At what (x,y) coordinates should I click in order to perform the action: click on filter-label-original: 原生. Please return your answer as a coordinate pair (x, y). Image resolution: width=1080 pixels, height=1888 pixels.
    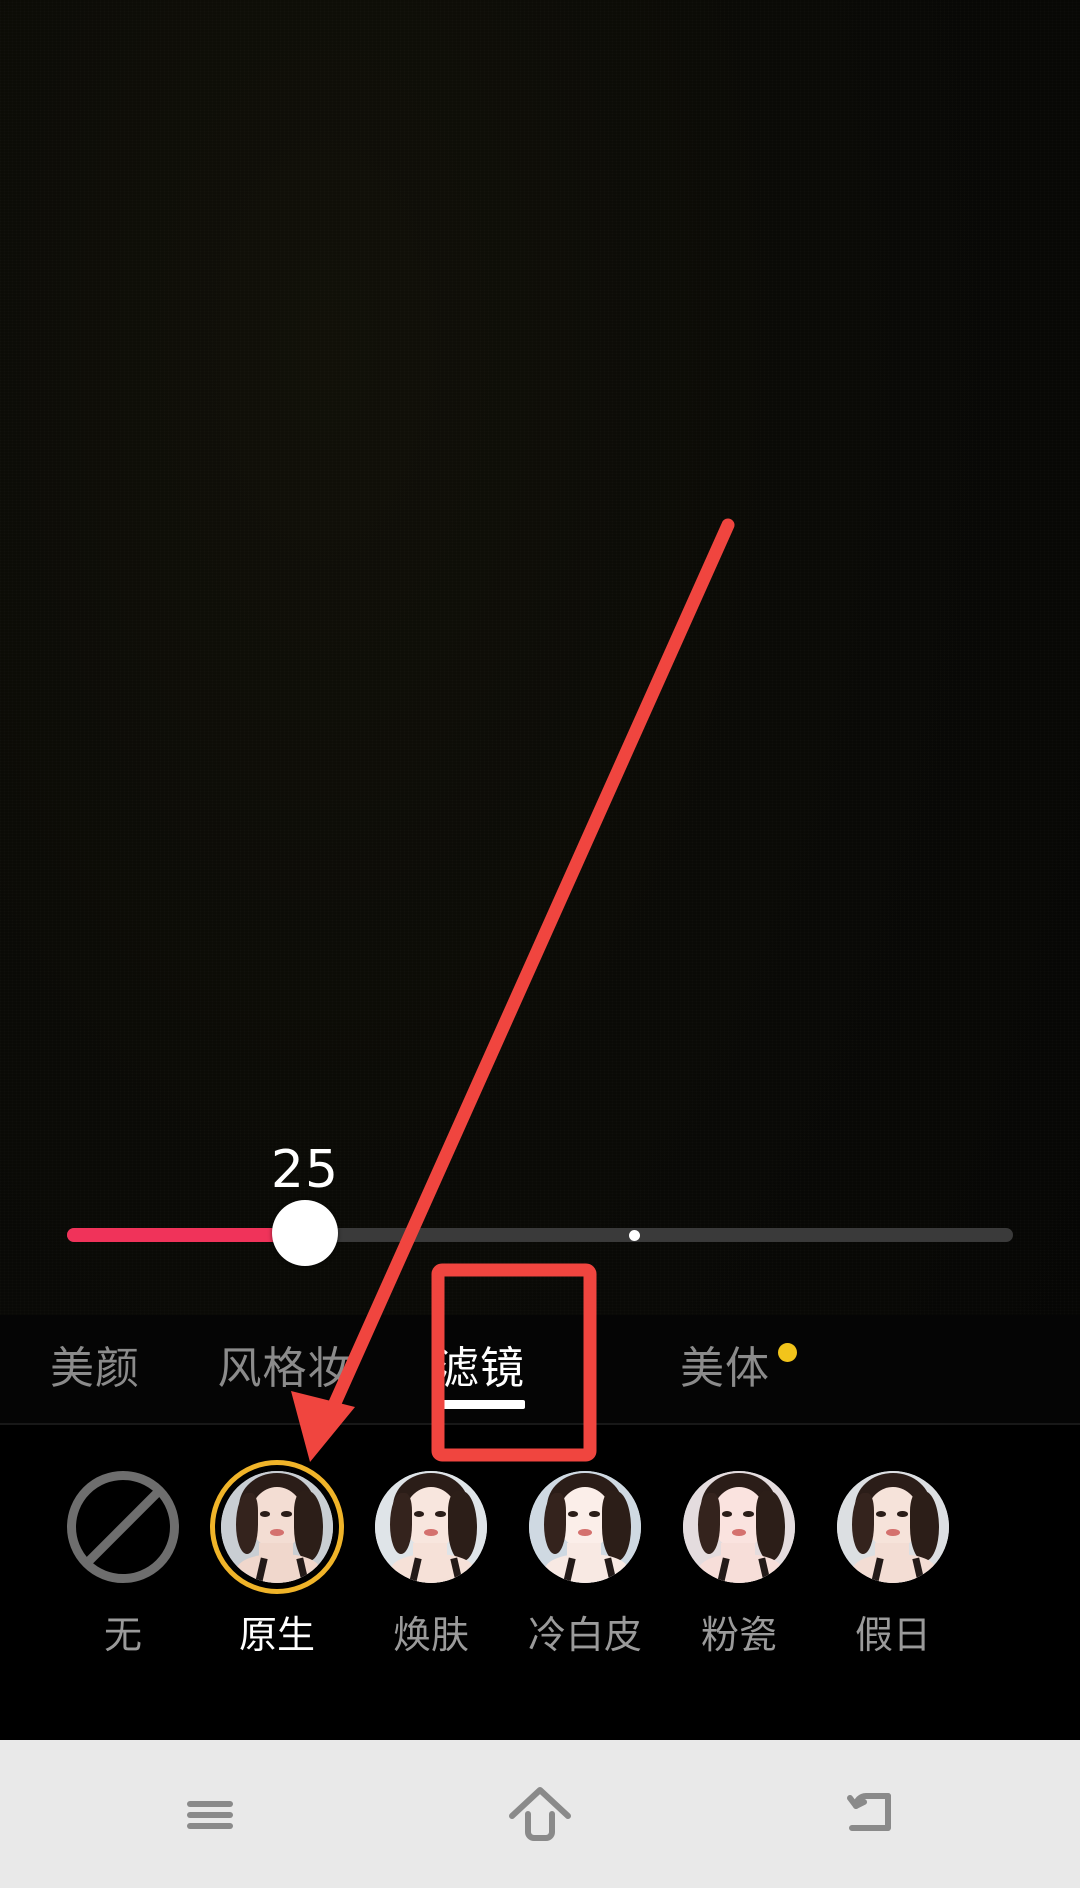
    Looking at the image, I should click on (276, 1635).